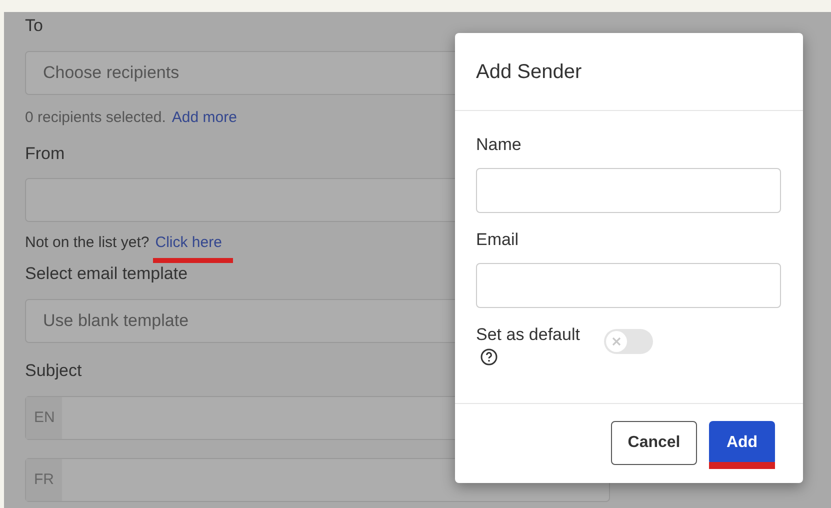 The width and height of the screenshot is (831, 508). I want to click on field-label: From, so click(45, 154).